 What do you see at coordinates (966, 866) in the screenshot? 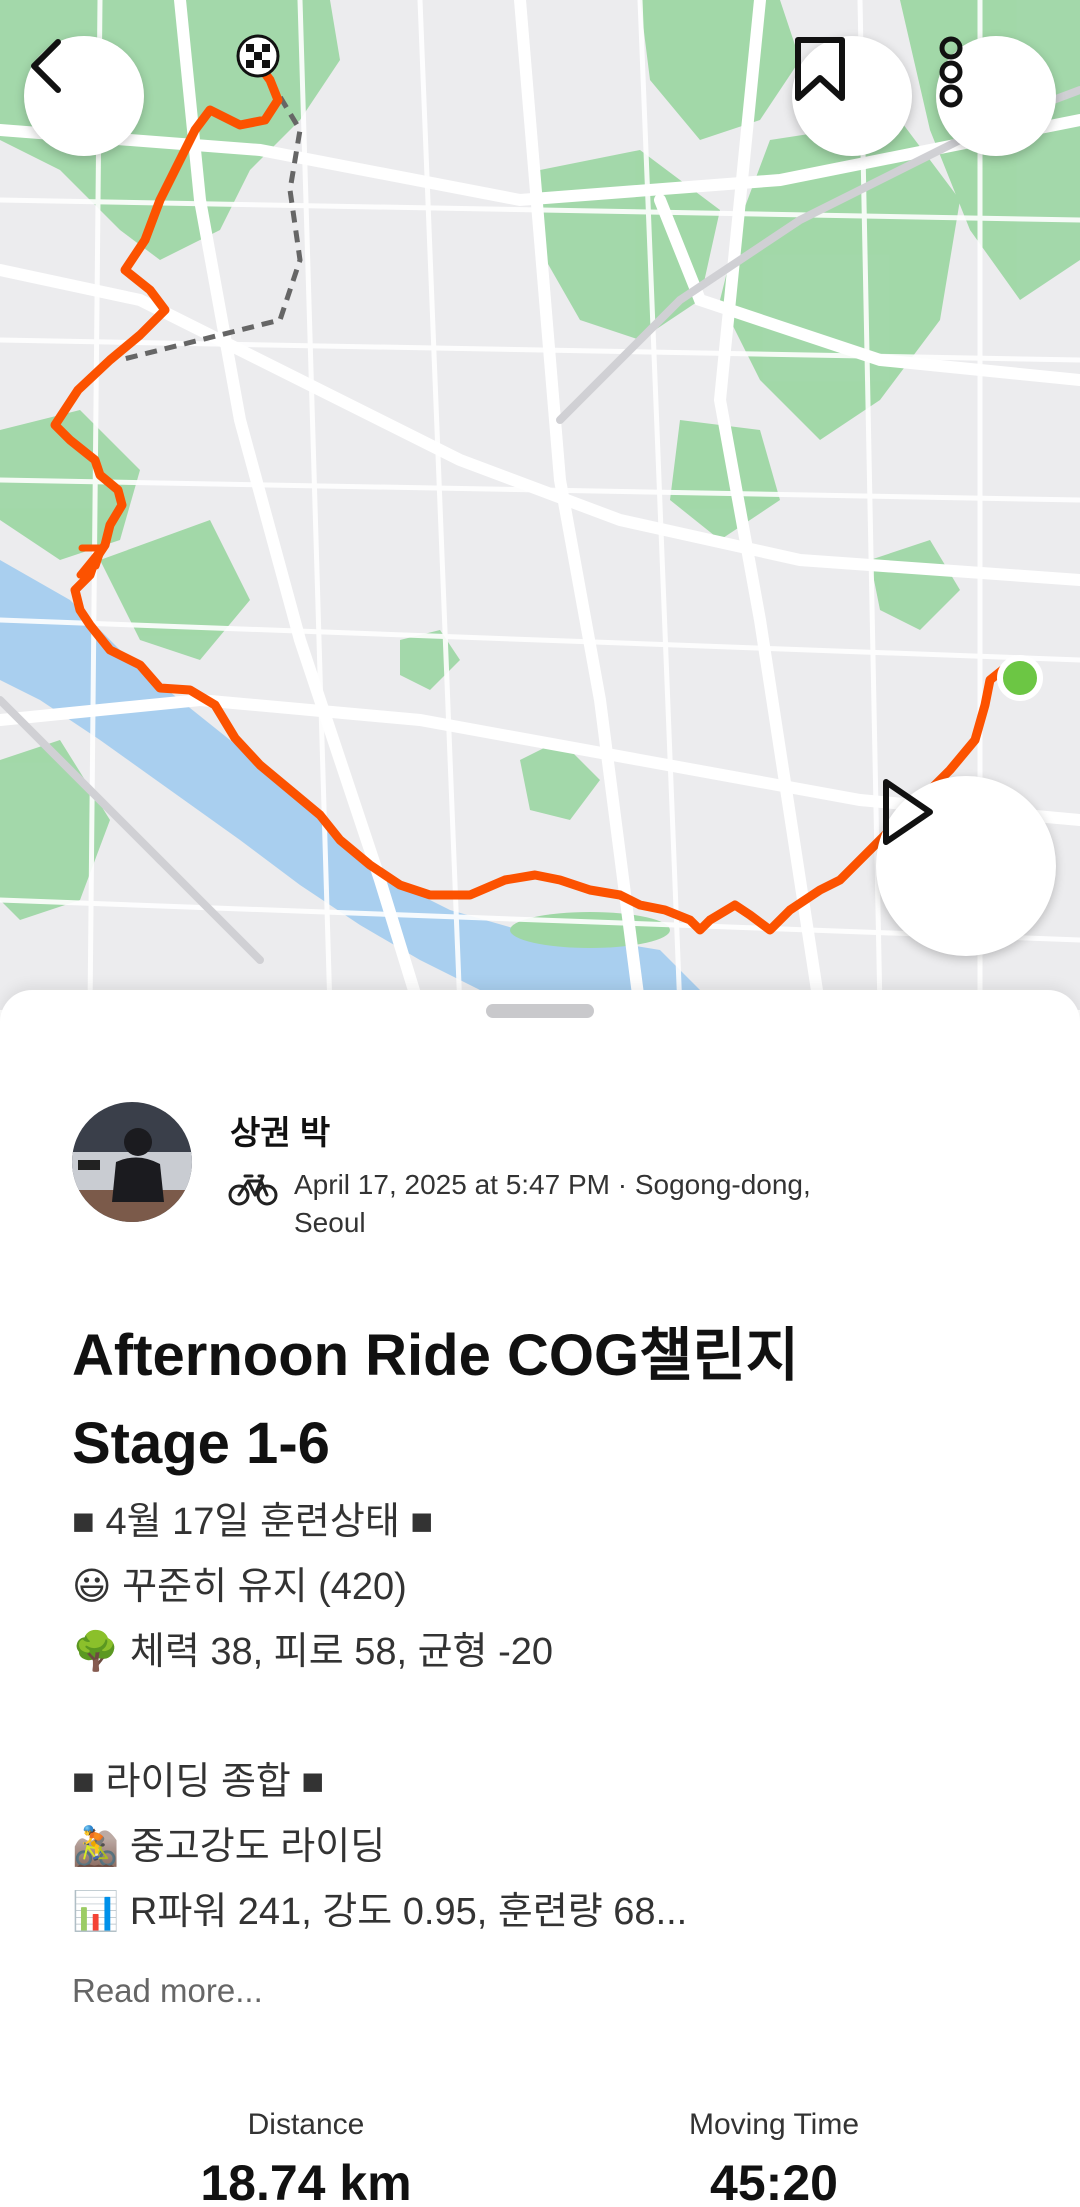
I see `play-flyover-button` at bounding box center [966, 866].